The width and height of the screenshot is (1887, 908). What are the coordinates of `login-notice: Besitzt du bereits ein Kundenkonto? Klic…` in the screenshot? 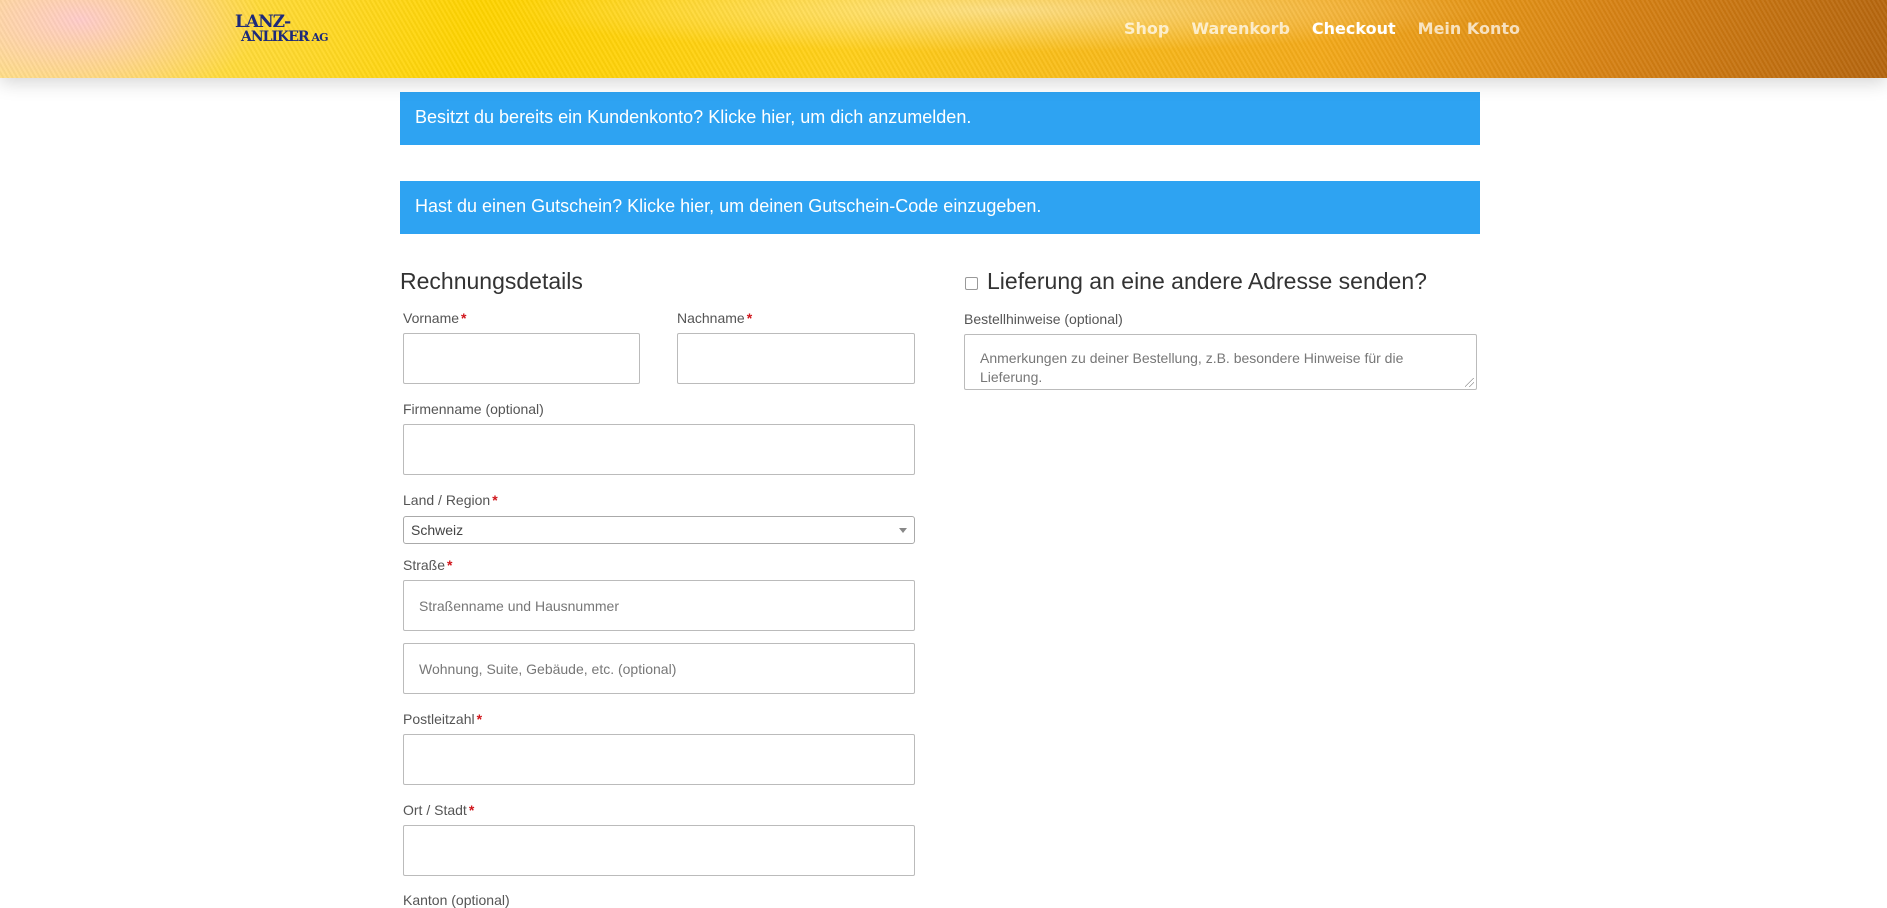 It's located at (940, 118).